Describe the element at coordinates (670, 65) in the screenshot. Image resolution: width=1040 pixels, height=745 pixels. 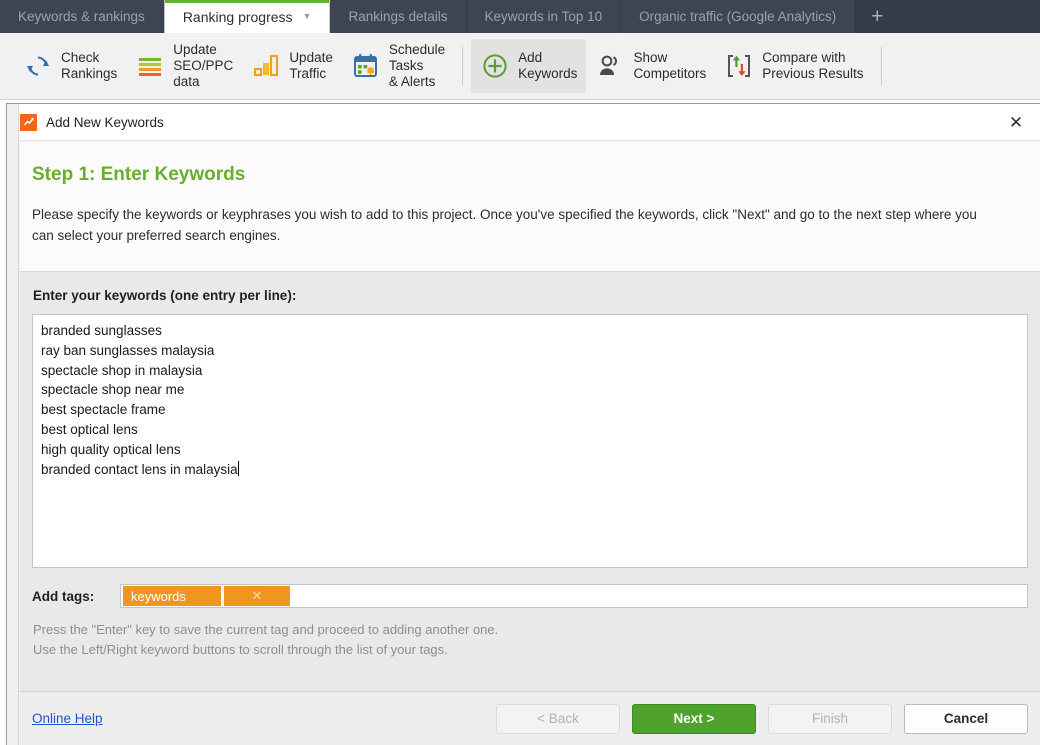
I see `toolbar-label: Show Competitors` at that location.